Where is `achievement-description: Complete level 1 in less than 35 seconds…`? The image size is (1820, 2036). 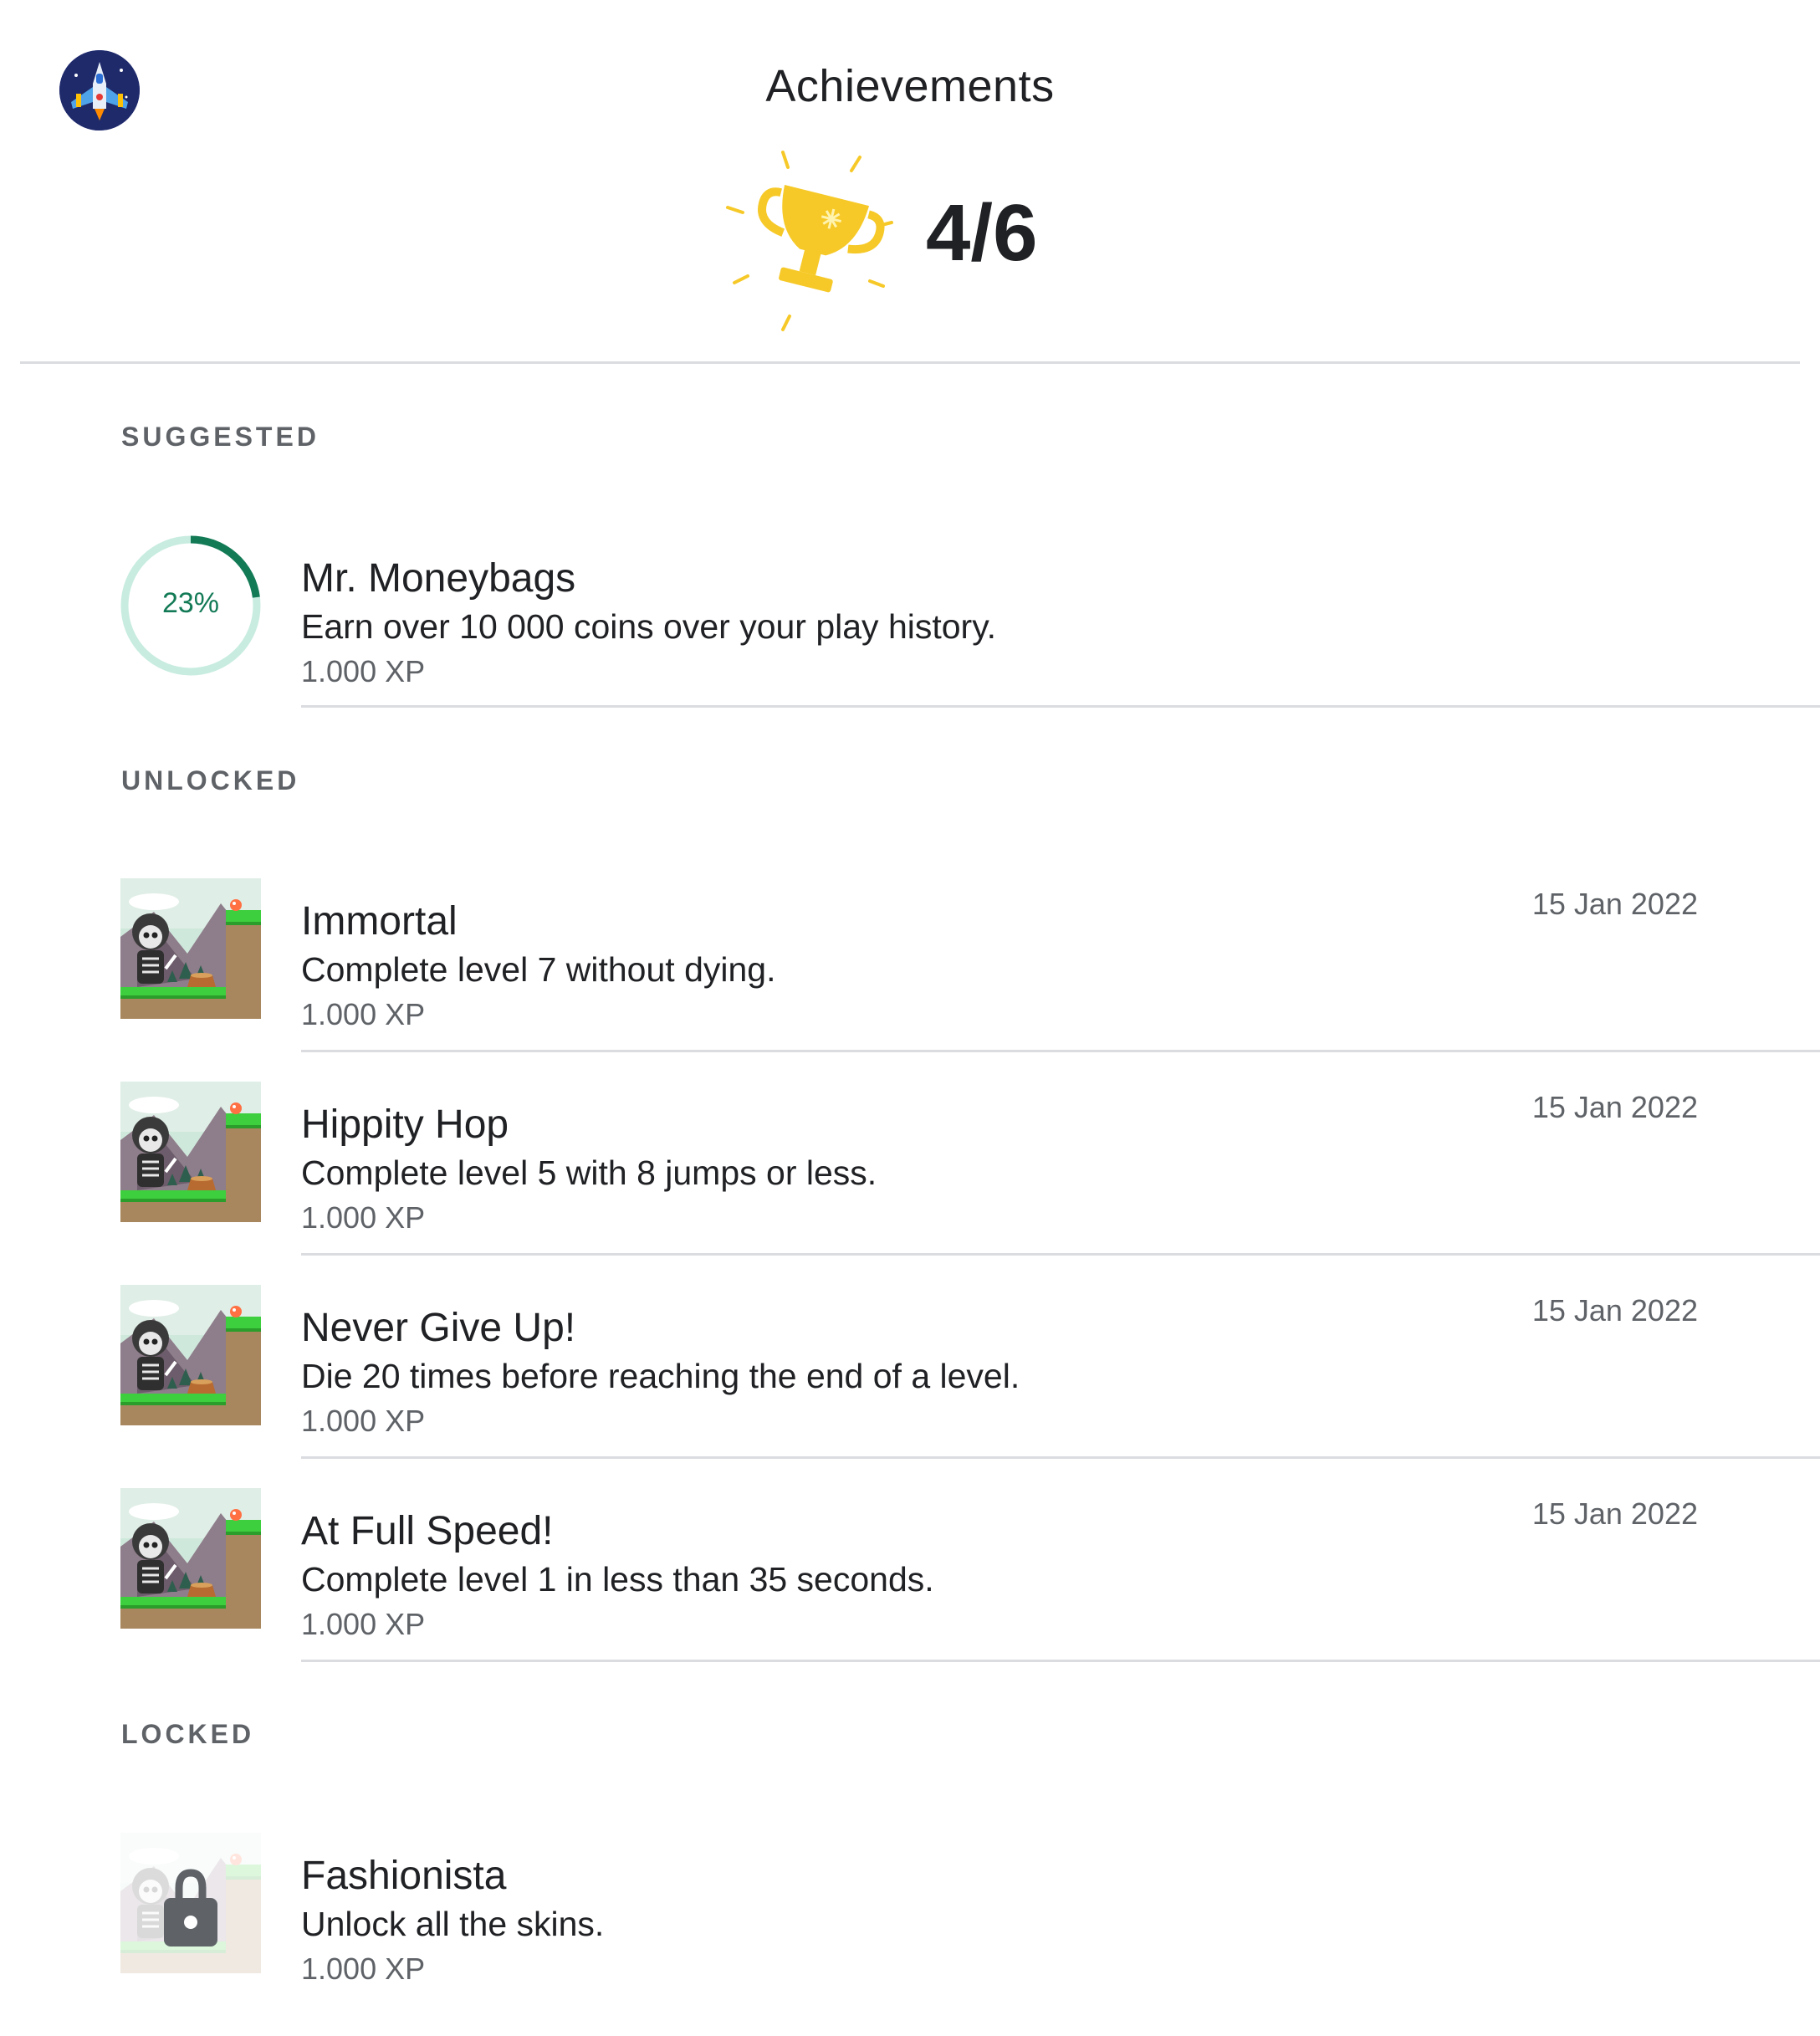 achievement-description: Complete level 1 in less than 35 seconds… is located at coordinates (617, 1579).